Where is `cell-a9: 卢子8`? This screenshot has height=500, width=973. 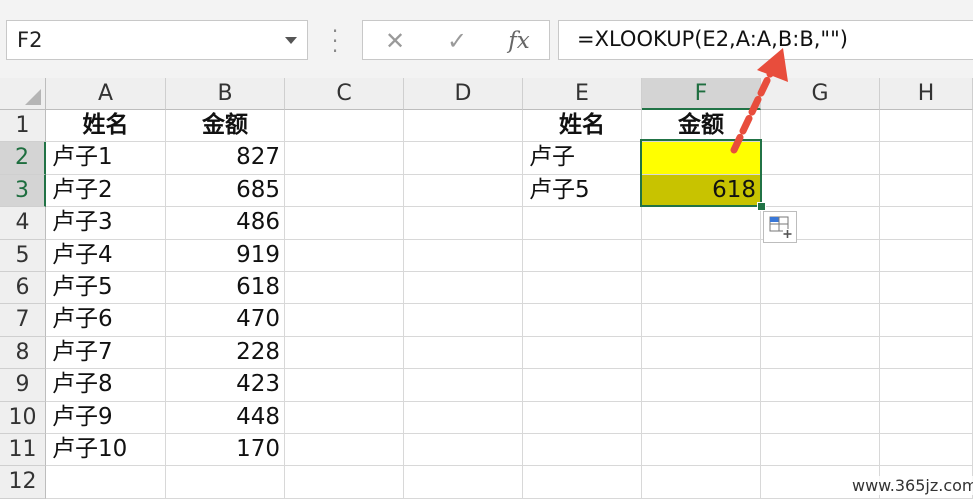
cell-a9: 卢子8 is located at coordinates (106, 385).